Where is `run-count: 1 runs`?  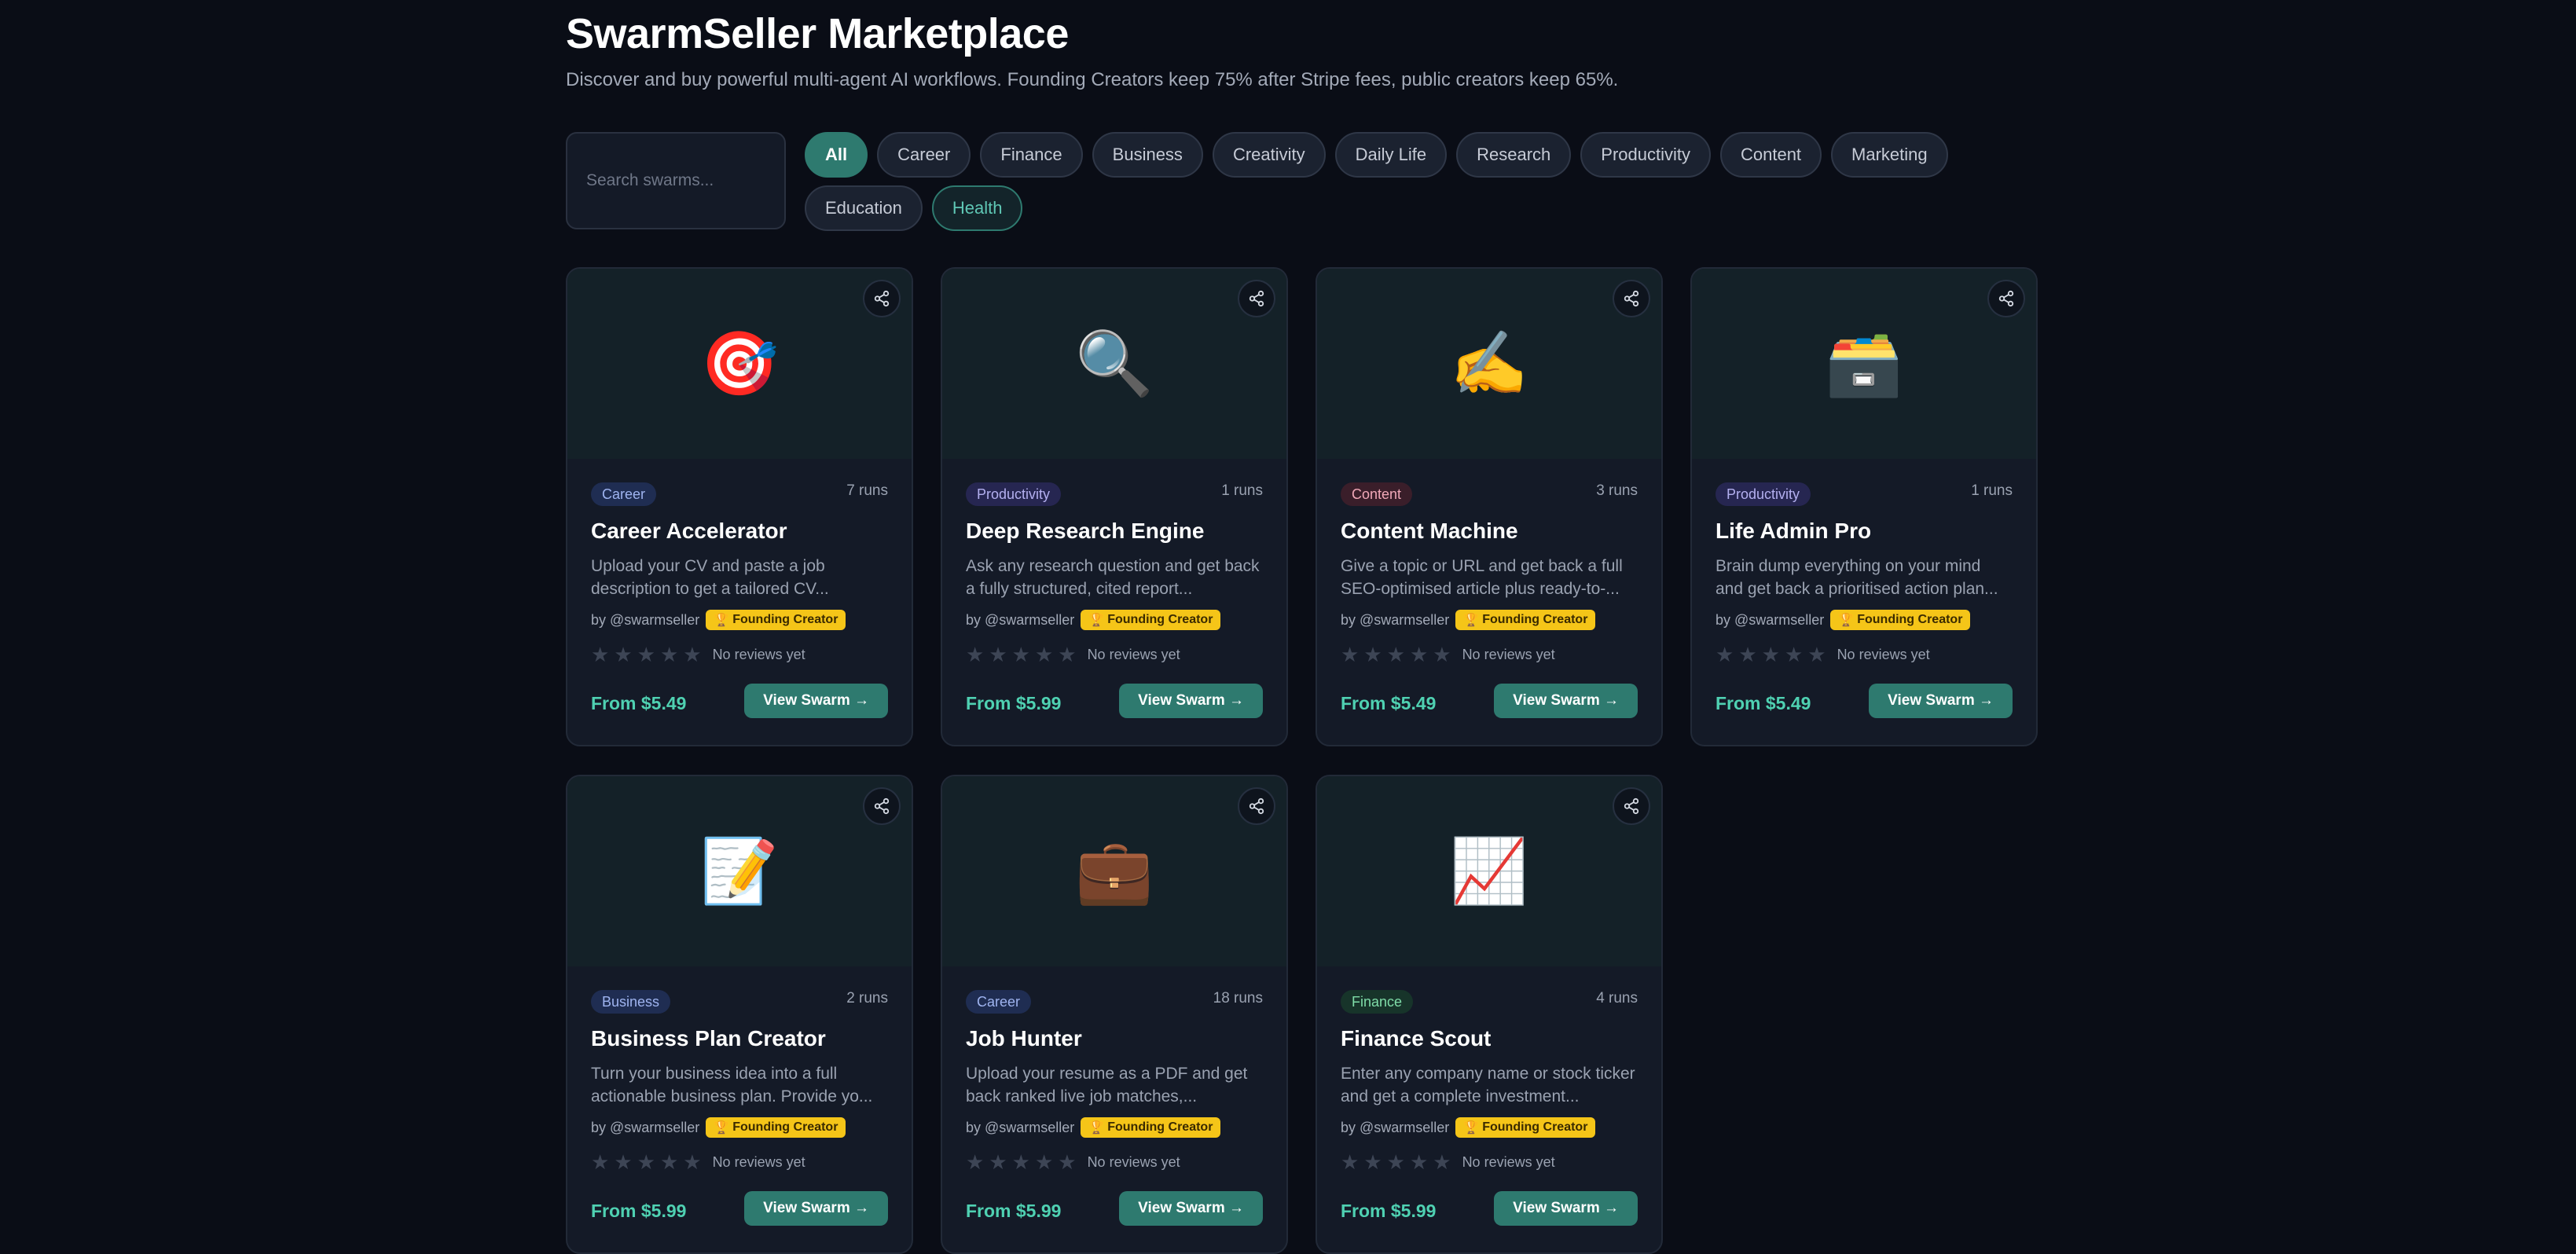 run-count: 1 runs is located at coordinates (1242, 490).